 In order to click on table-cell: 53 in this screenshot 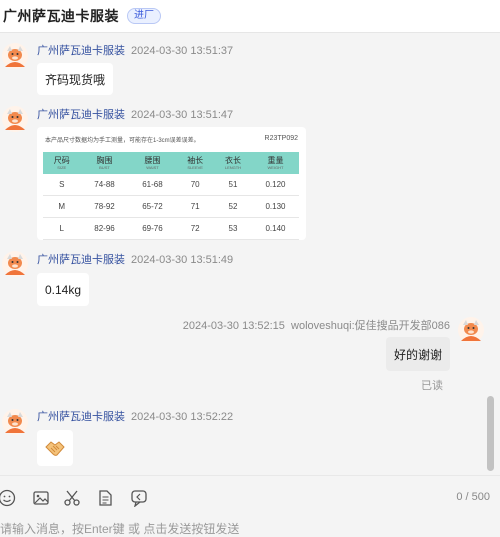, I will do `click(232, 228)`.